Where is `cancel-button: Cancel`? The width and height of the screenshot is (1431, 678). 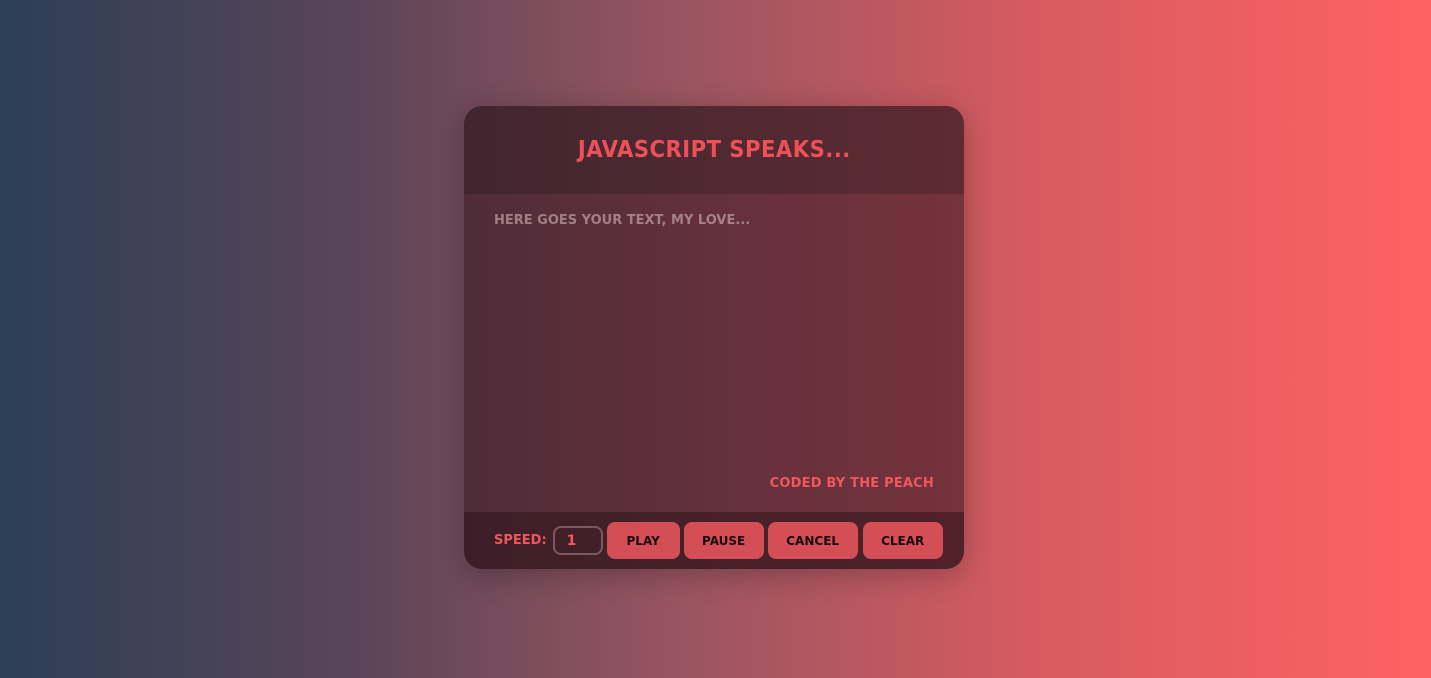
cancel-button: Cancel is located at coordinates (812, 540).